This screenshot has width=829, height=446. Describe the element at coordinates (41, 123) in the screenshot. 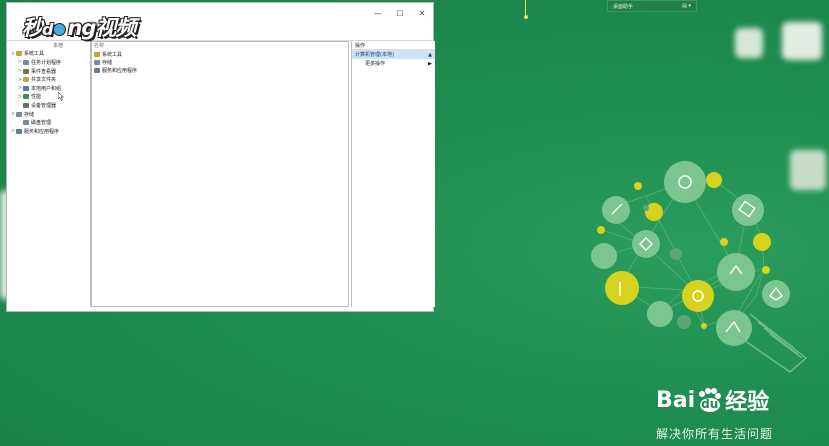

I see `tree-item-label: 磁盘管理` at that location.